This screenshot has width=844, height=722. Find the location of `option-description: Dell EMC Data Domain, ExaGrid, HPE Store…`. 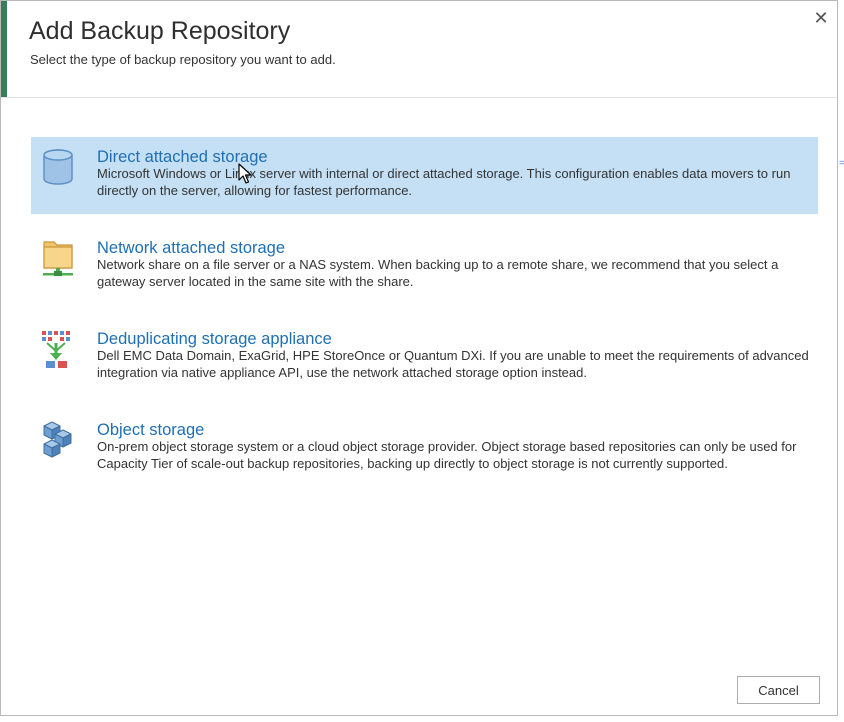

option-description: Dell EMC Data Domain, ExaGrid, HPE Store… is located at coordinates (453, 364).